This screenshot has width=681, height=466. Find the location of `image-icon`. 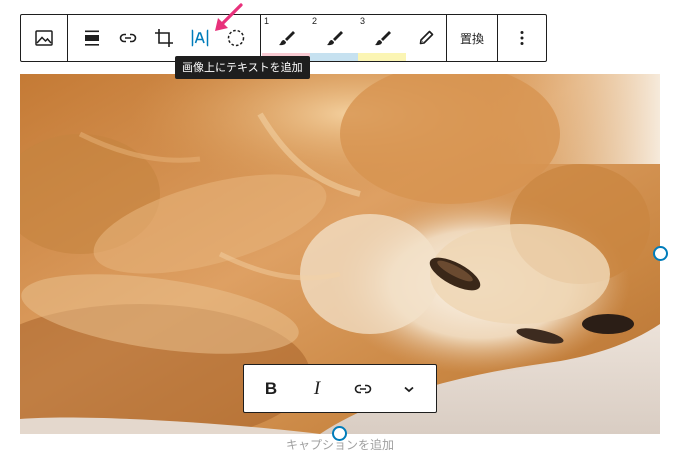

image-icon is located at coordinates (44, 38).